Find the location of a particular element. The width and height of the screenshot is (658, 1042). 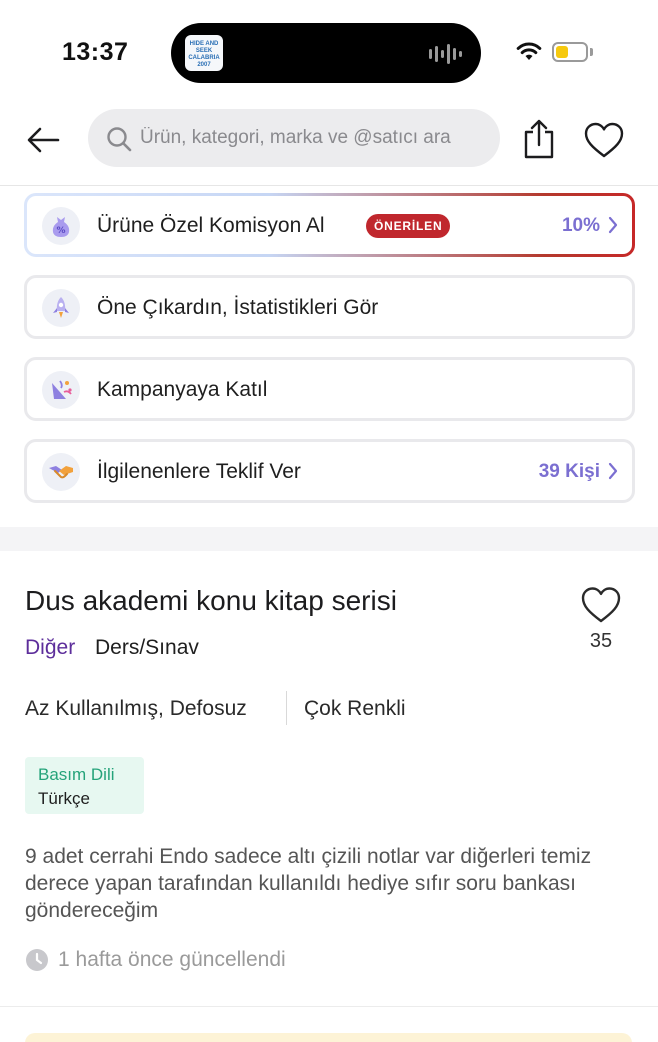

language-attribute: Basım Dili Türkçe is located at coordinates (84, 785).